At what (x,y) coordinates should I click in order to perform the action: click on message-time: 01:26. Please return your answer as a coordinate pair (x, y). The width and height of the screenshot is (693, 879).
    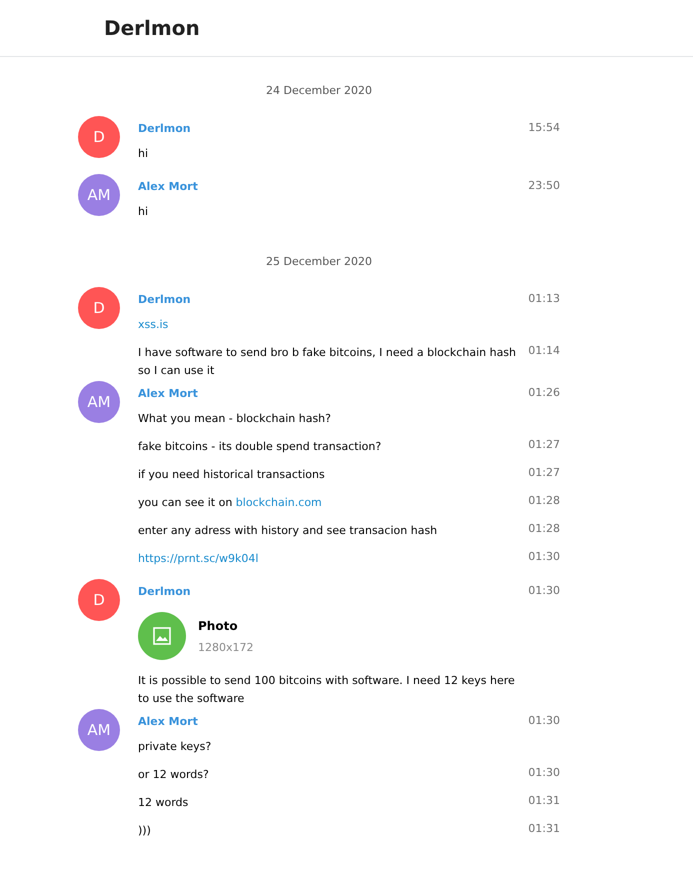
    Looking at the image, I should click on (544, 393).